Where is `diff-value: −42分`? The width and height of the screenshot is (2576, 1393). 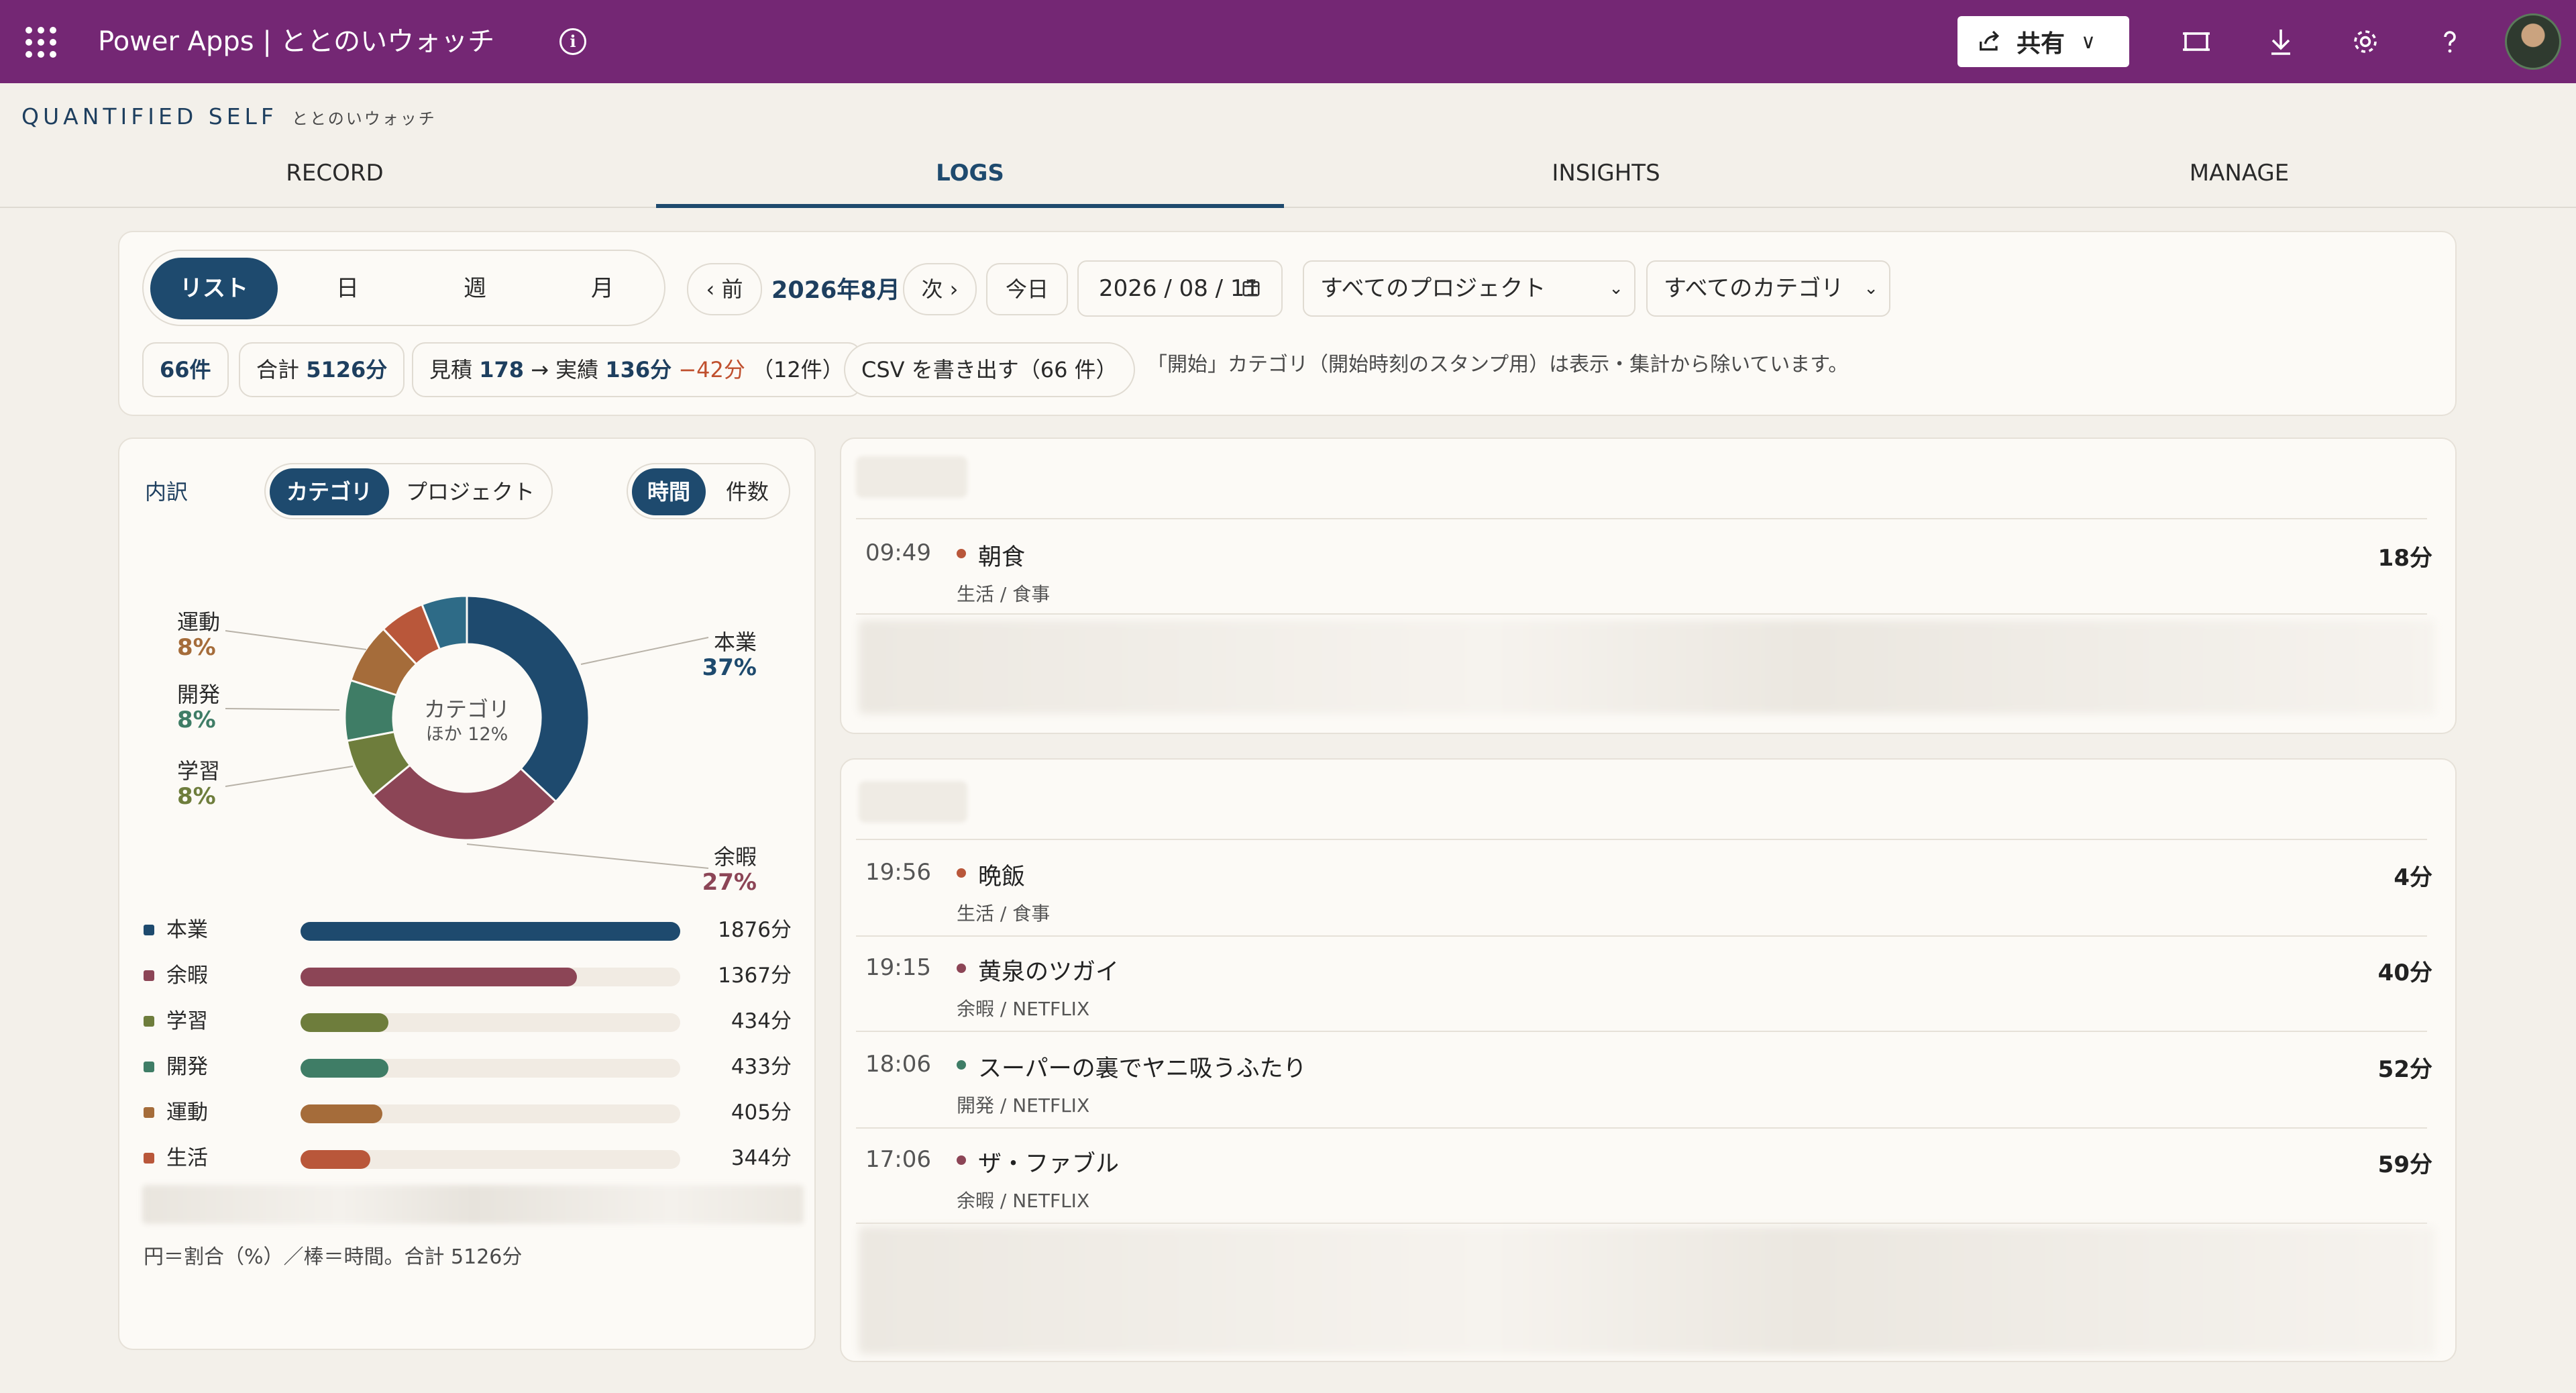 diff-value: −42分 is located at coordinates (711, 369).